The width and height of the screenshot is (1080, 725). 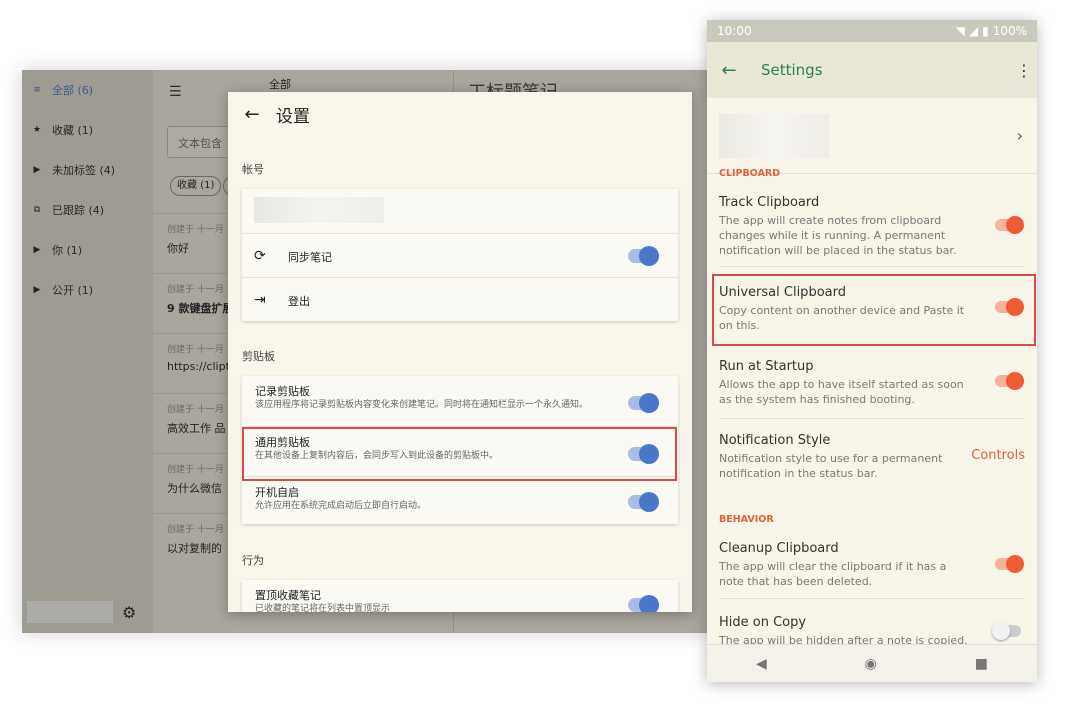 What do you see at coordinates (293, 116) in the screenshot?
I see `dialog-title: 设置` at bounding box center [293, 116].